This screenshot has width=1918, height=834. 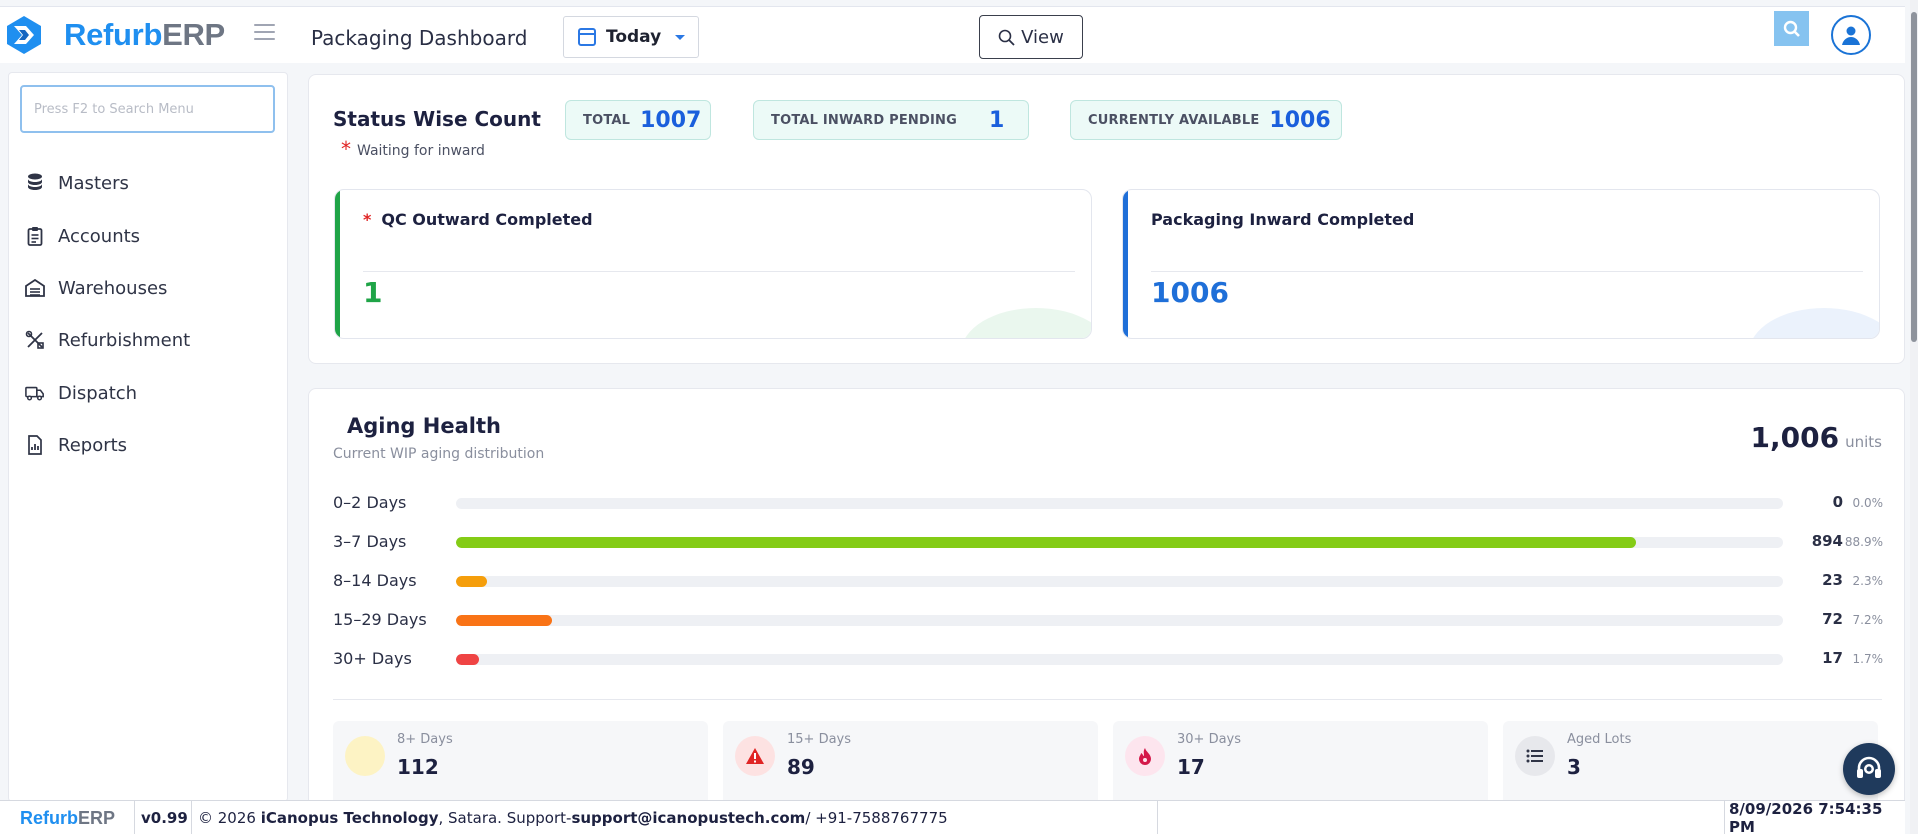 What do you see at coordinates (67, 817) in the screenshot?
I see `footer-brand: Refurb ERP` at bounding box center [67, 817].